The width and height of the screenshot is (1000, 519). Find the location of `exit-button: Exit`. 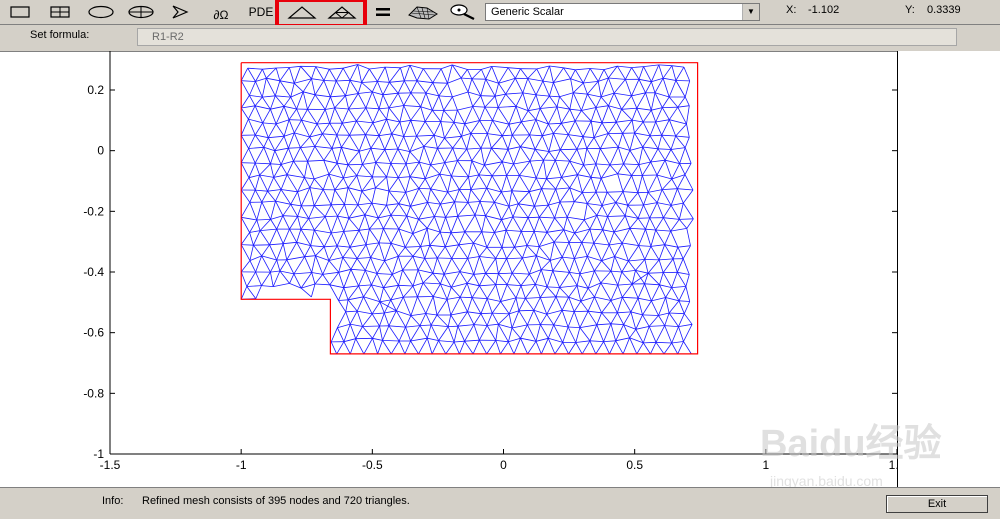

exit-button: Exit is located at coordinates (937, 504).